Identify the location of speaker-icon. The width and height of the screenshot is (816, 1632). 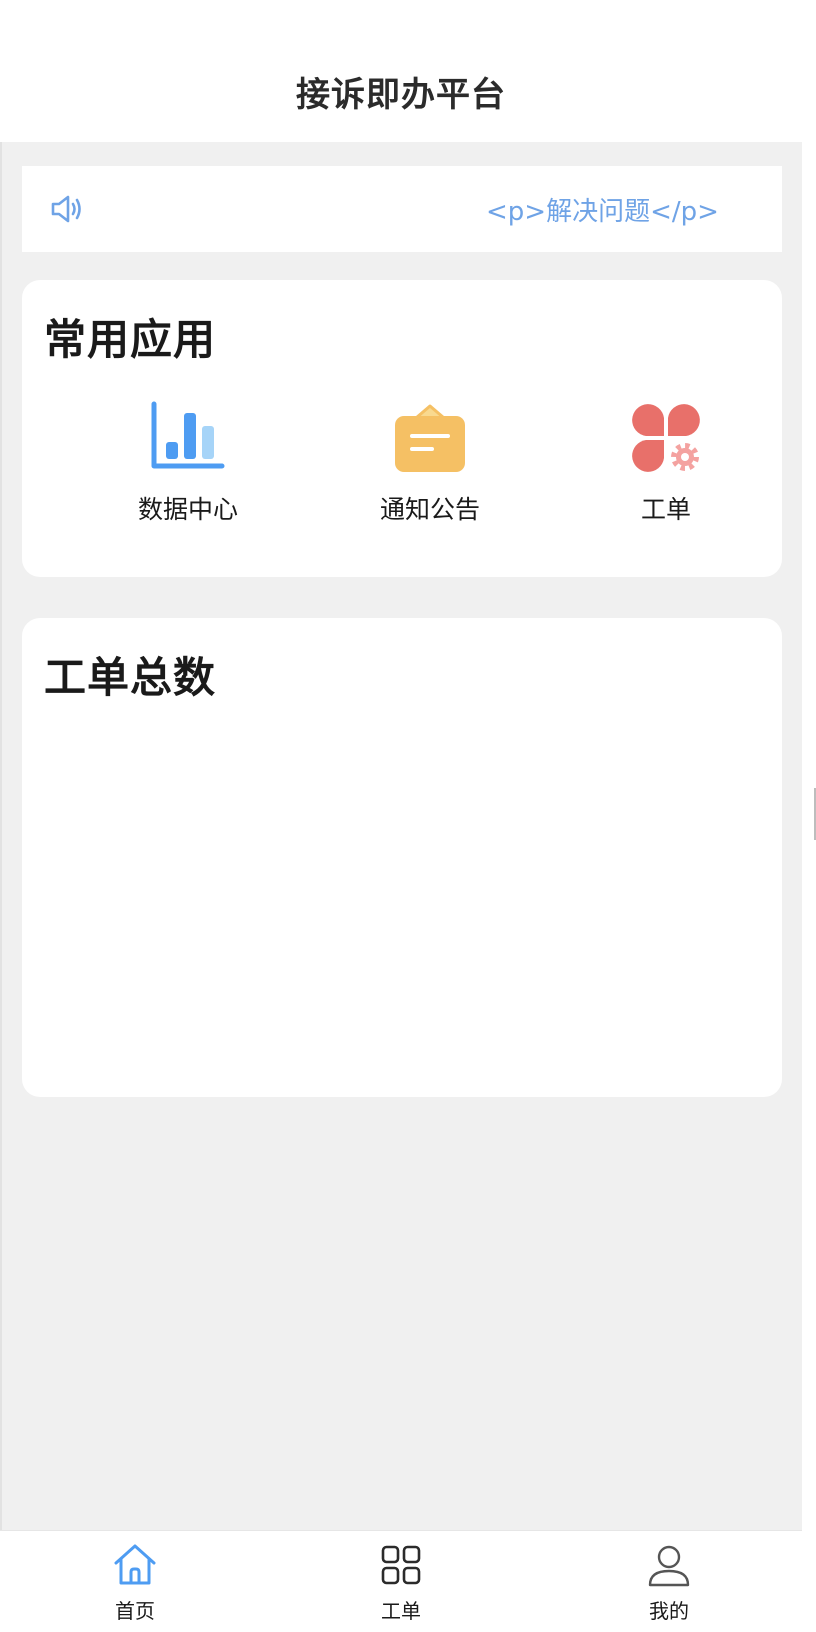
(66, 209).